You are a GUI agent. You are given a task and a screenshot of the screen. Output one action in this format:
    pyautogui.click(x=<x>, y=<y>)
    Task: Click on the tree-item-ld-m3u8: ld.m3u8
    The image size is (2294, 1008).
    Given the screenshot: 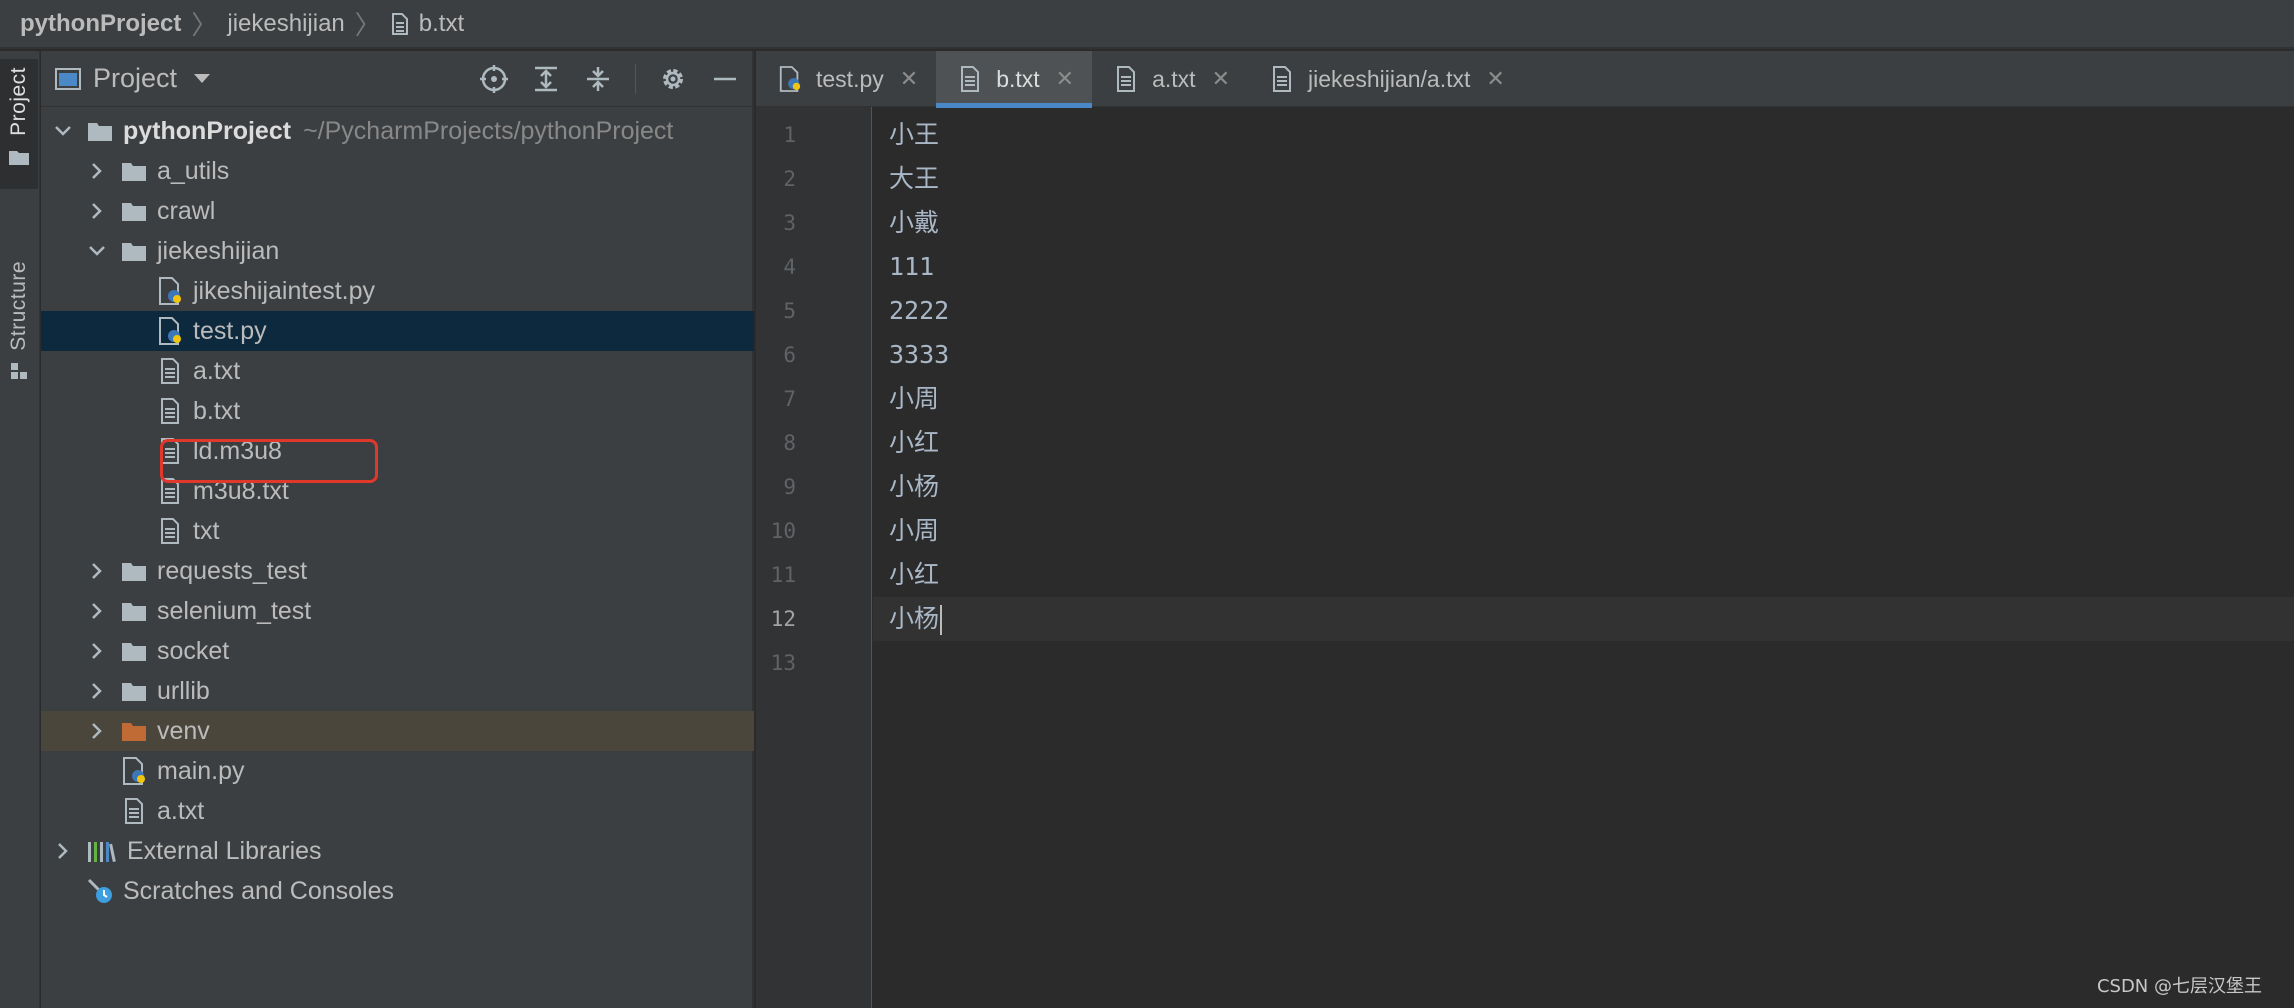 What is the action you would take?
    pyautogui.click(x=397, y=451)
    